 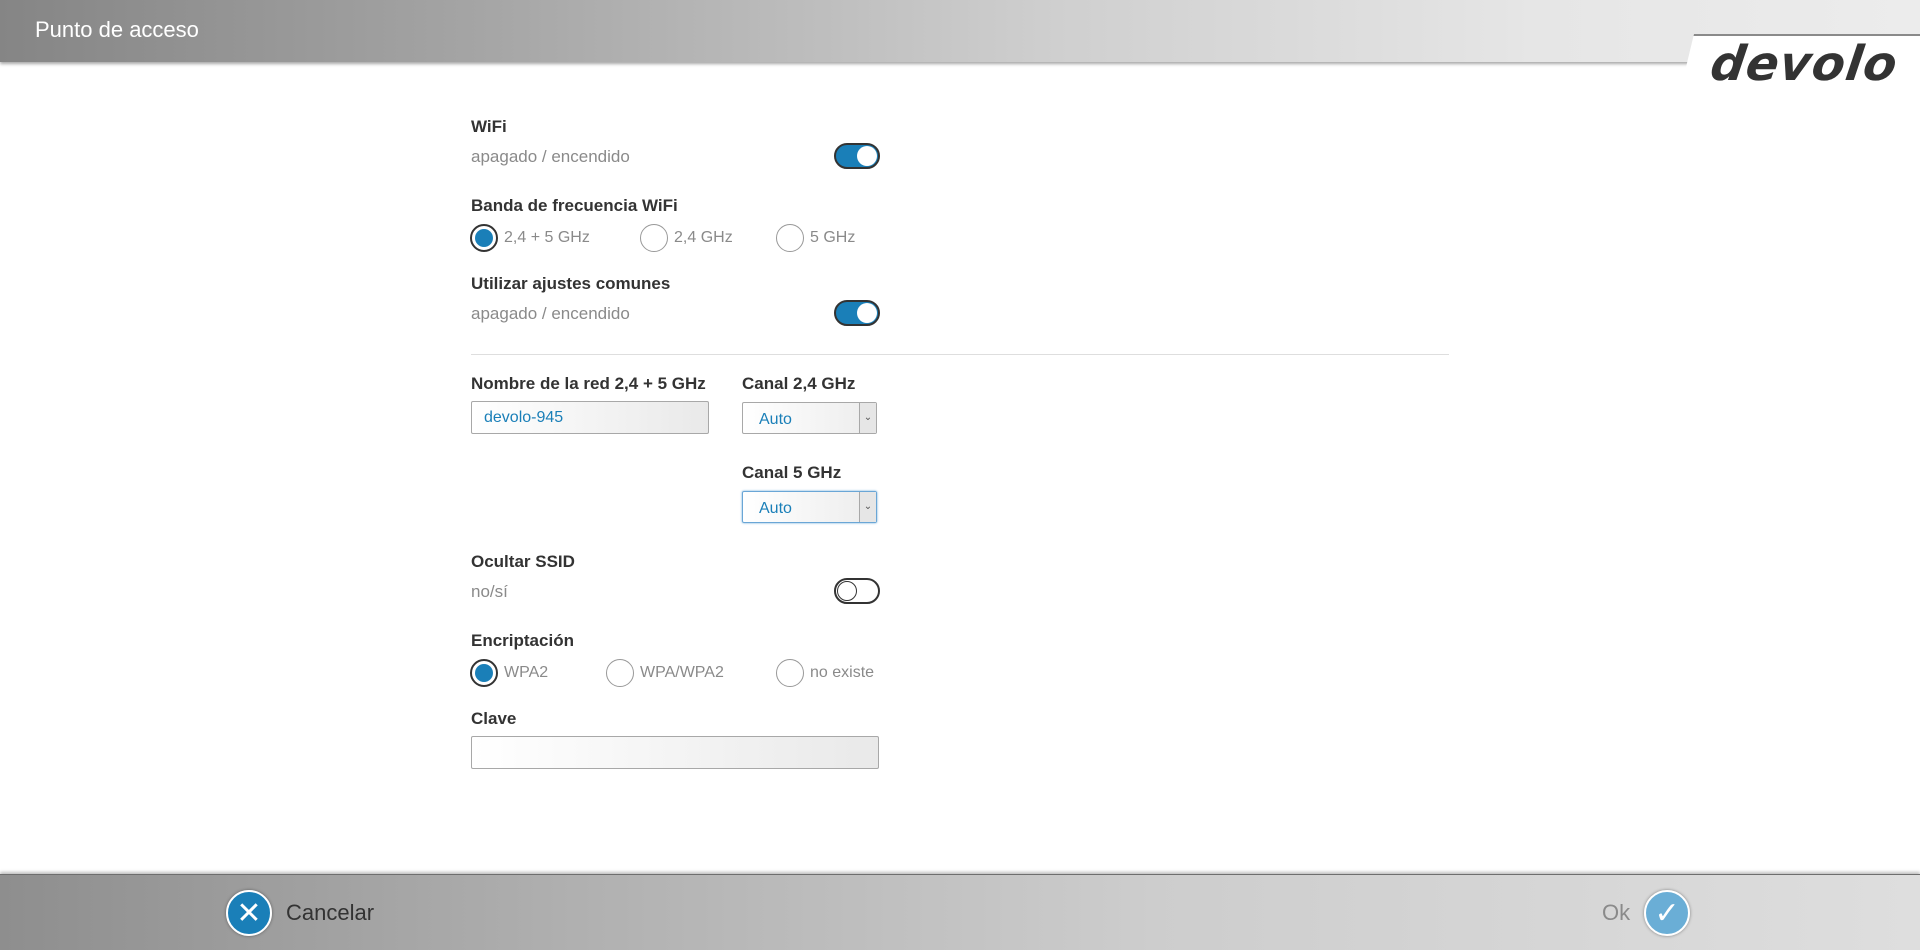 What do you see at coordinates (489, 126) in the screenshot?
I see `wifi-label: WiFi` at bounding box center [489, 126].